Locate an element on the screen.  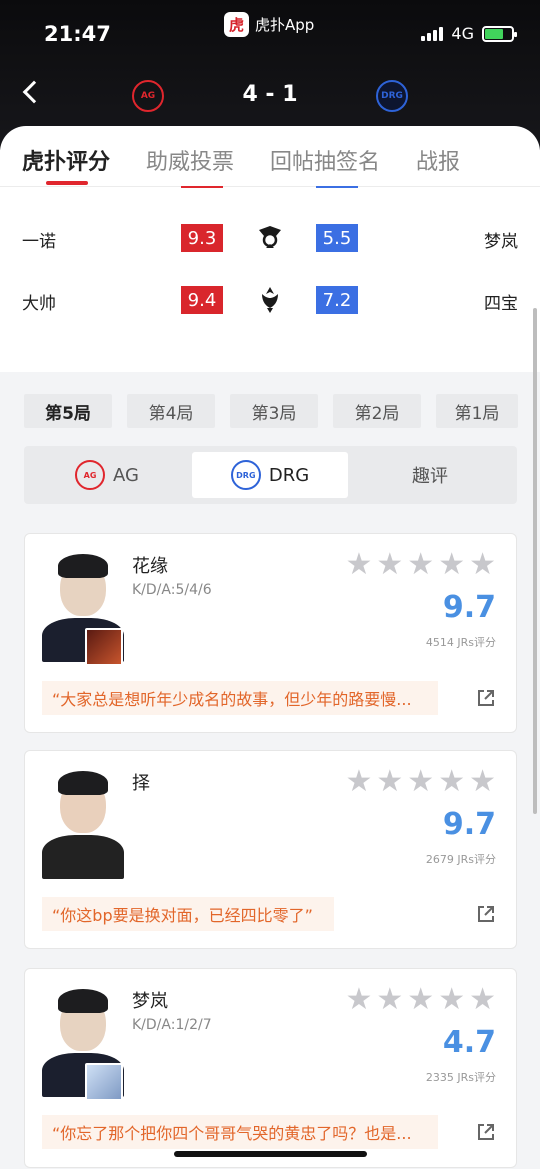
segment-drg: DRG DRG is located at coordinates (270, 475).